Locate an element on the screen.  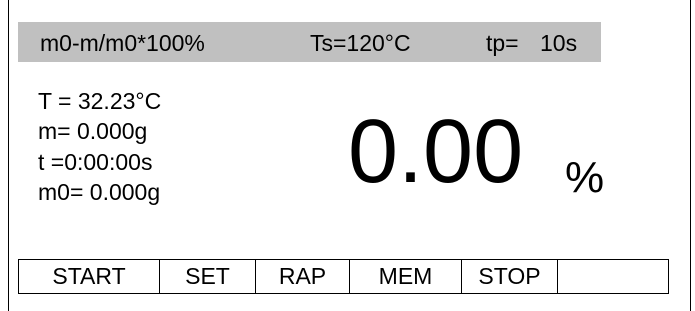
start-button: START is located at coordinates (89, 276).